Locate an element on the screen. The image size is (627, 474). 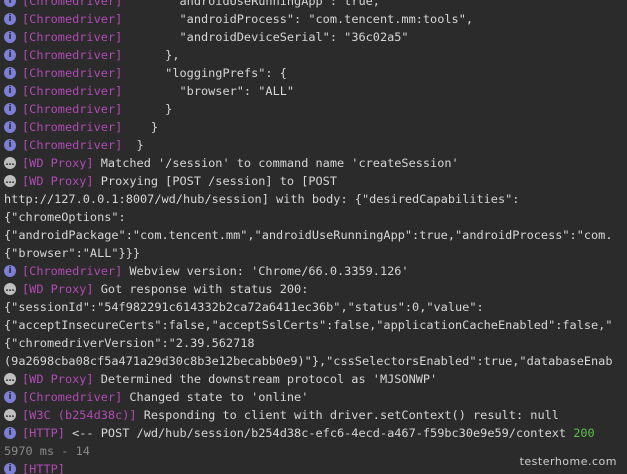
log-message: 5970 ms - 14 is located at coordinates (47, 451).